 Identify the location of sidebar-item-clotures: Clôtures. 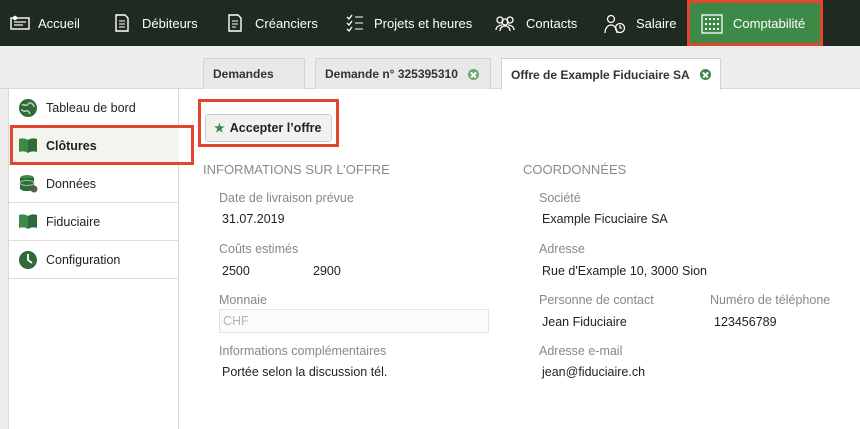
(94, 146).